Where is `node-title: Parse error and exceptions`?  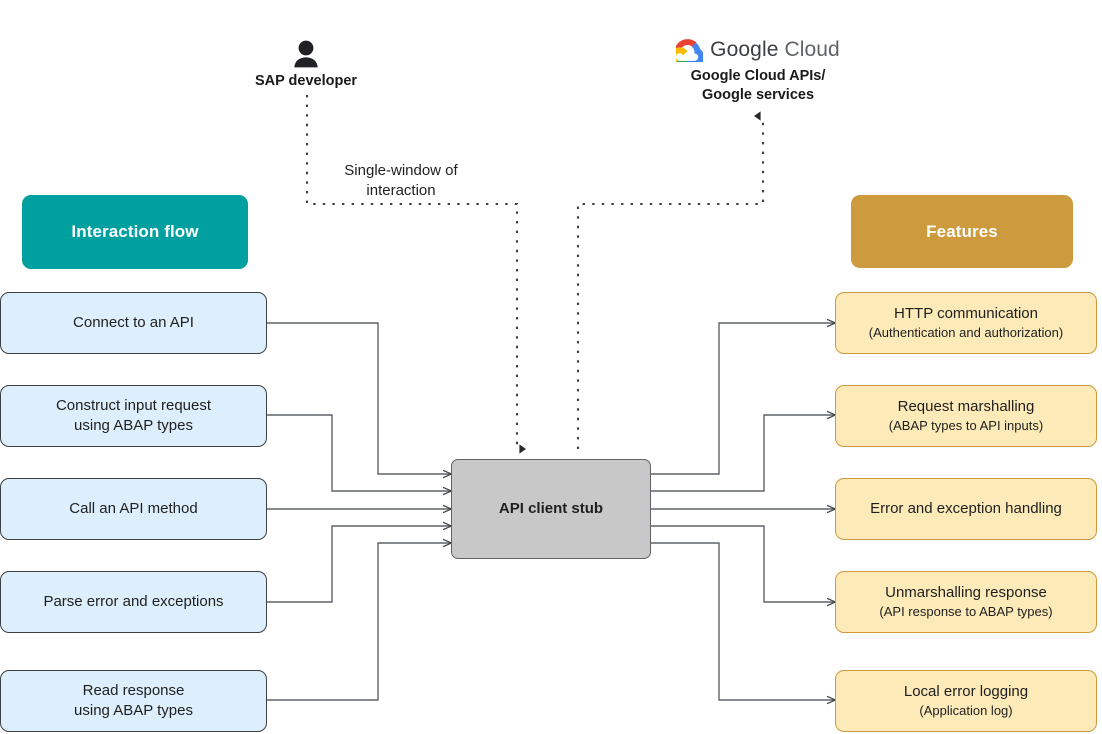
node-title: Parse error and exceptions is located at coordinates (133, 602).